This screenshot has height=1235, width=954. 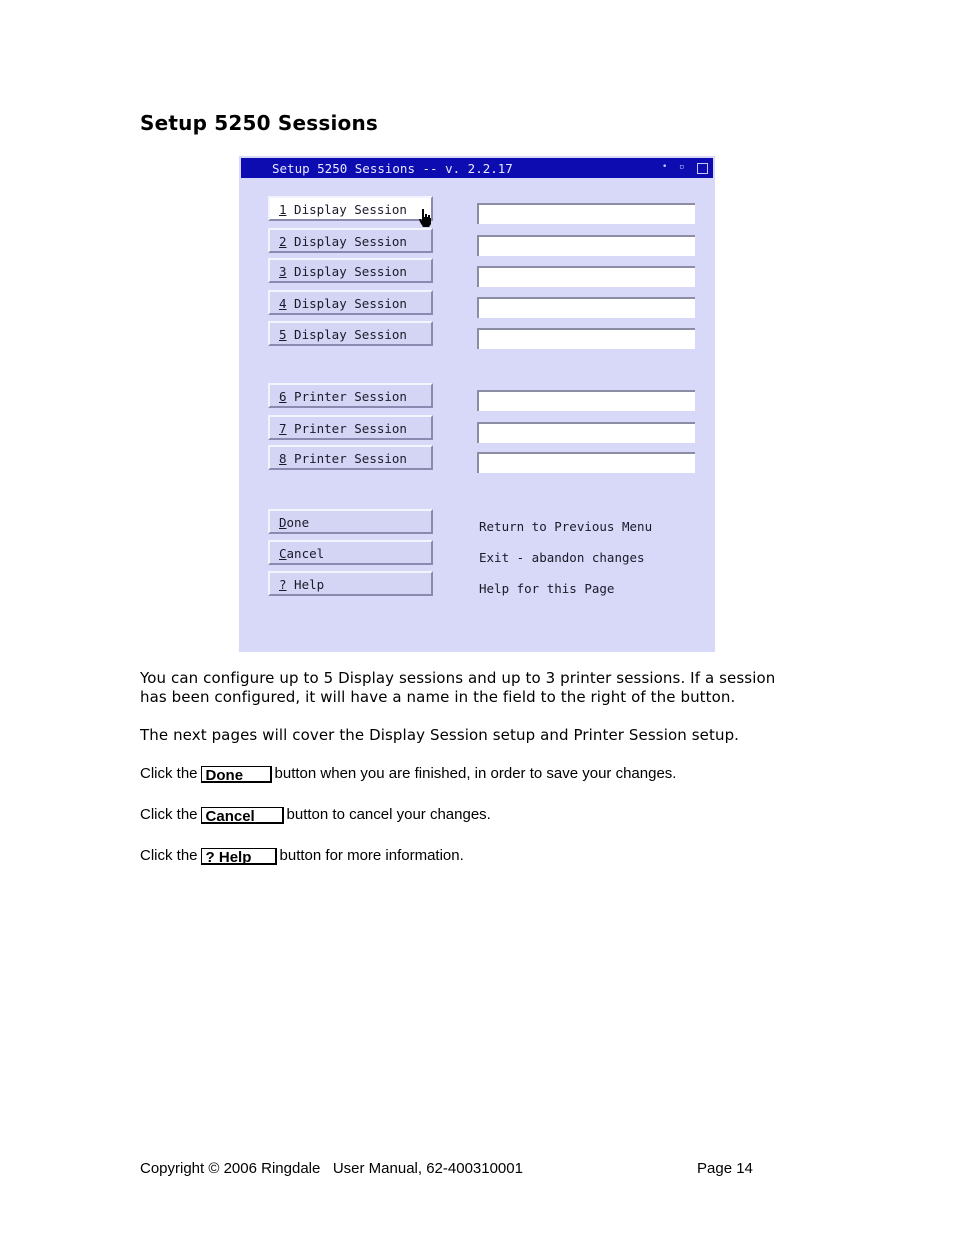 I want to click on printer-session-7-field, so click(x=586, y=432).